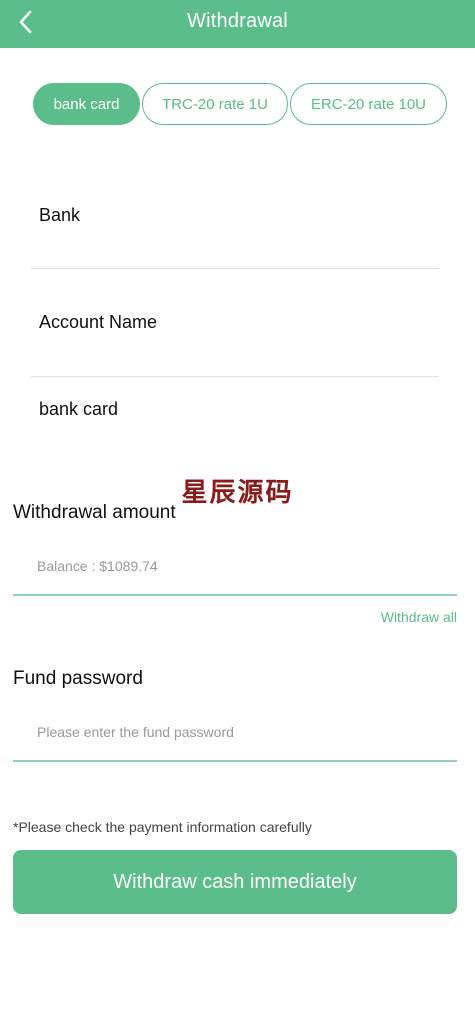 The width and height of the screenshot is (475, 1024). Describe the element at coordinates (78, 678) in the screenshot. I see `fund-password-label: Fund password` at that location.